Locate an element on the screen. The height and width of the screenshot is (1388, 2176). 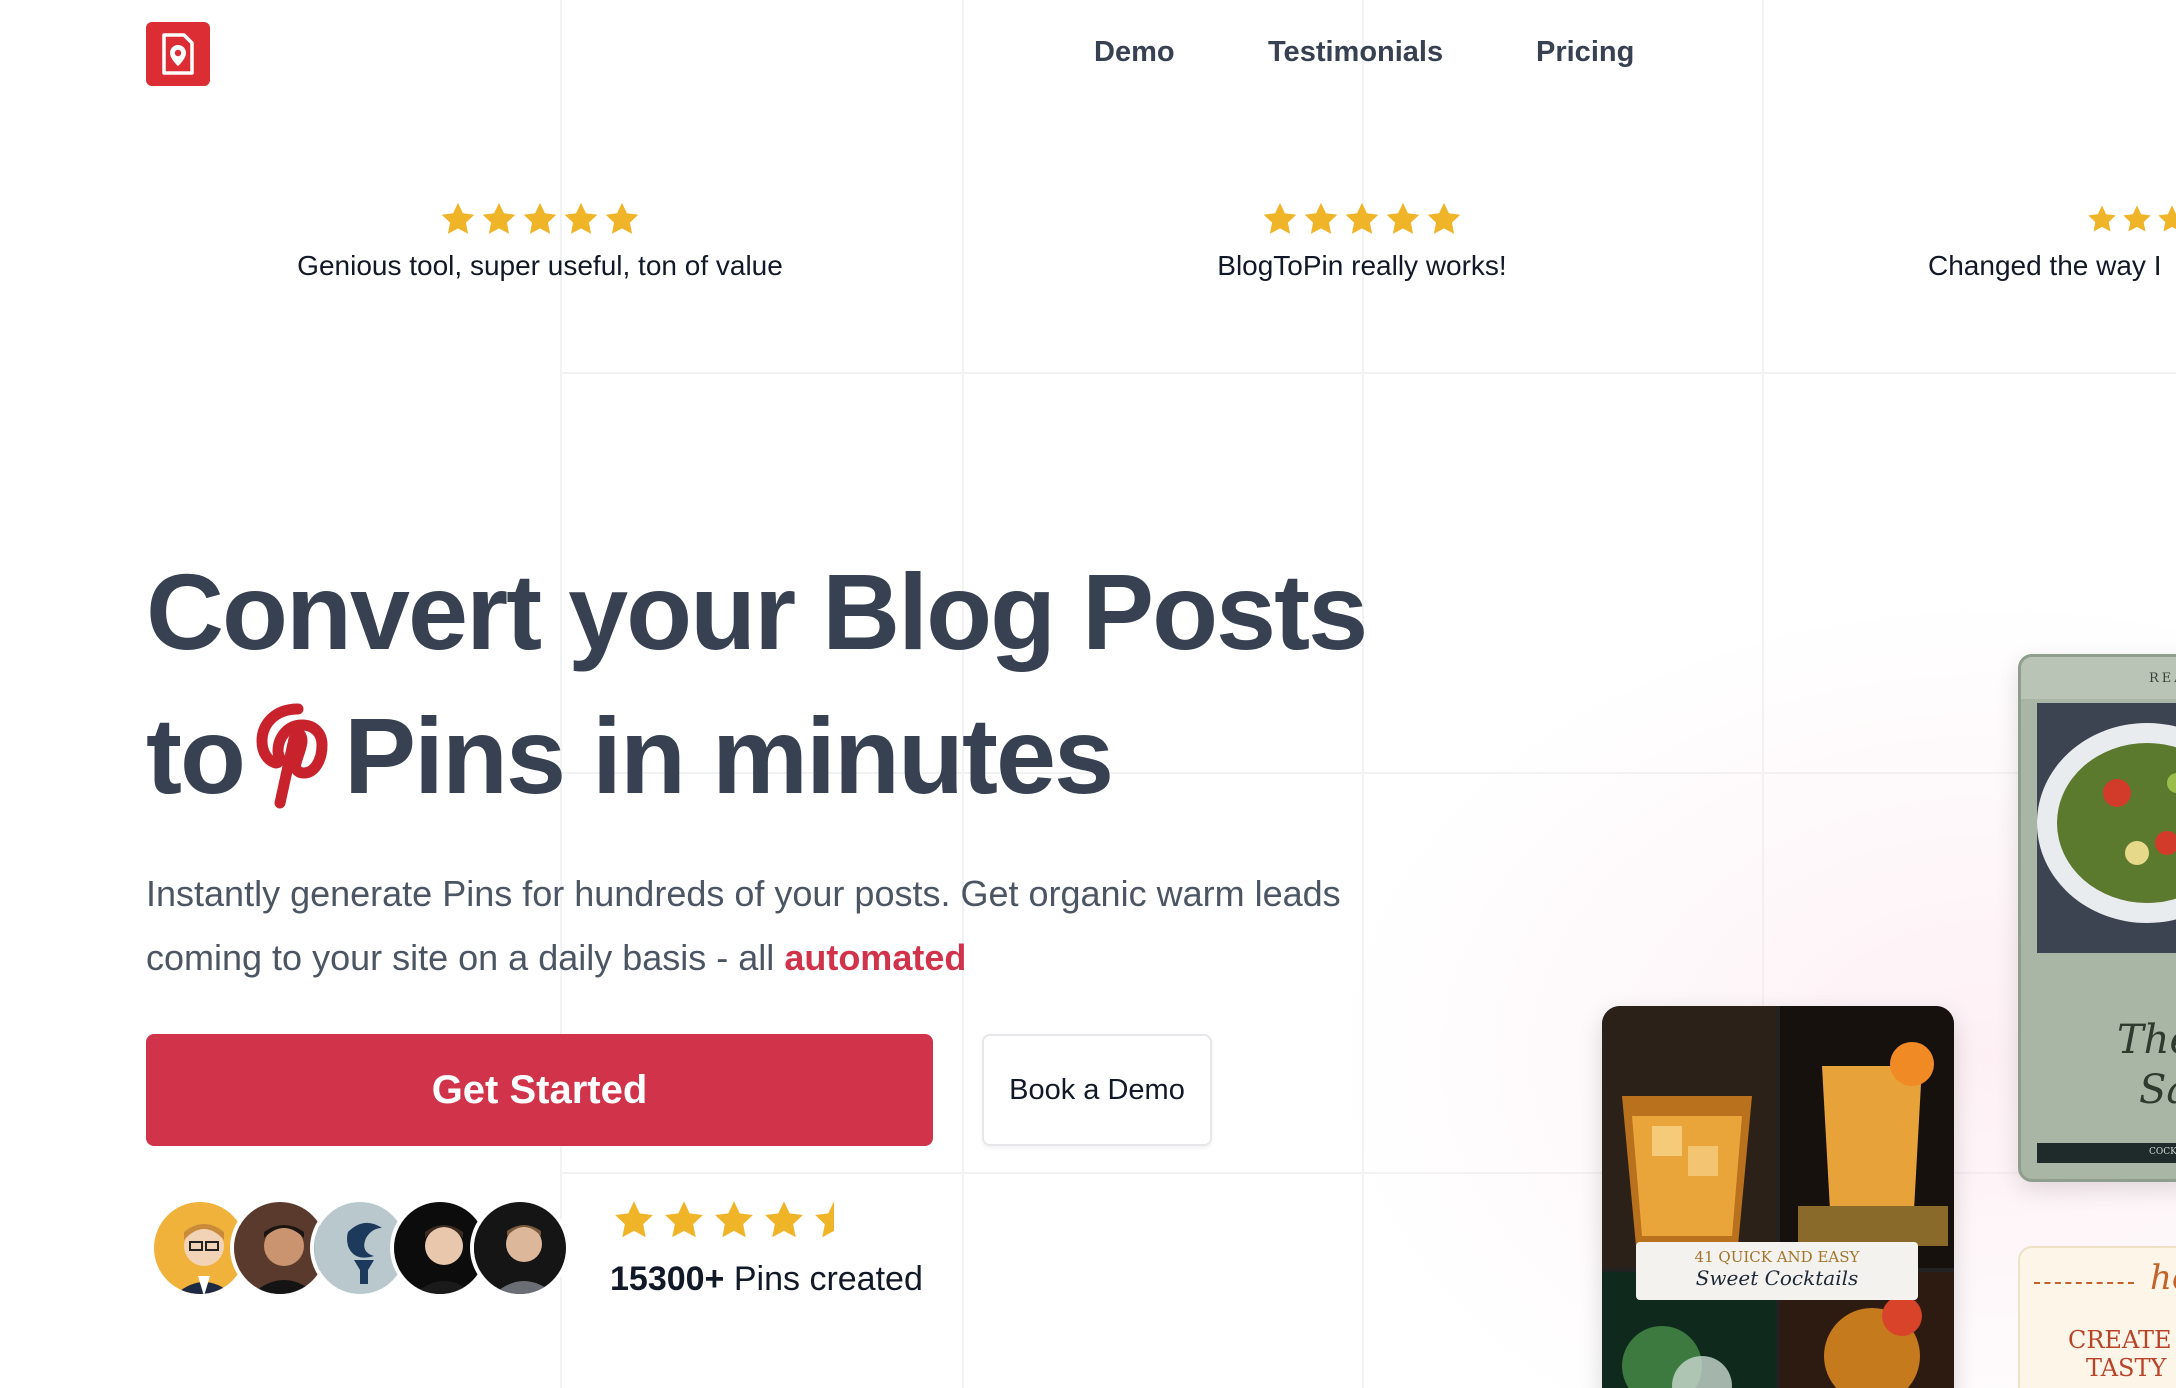
aggregate-rating is located at coordinates (734, 1220).